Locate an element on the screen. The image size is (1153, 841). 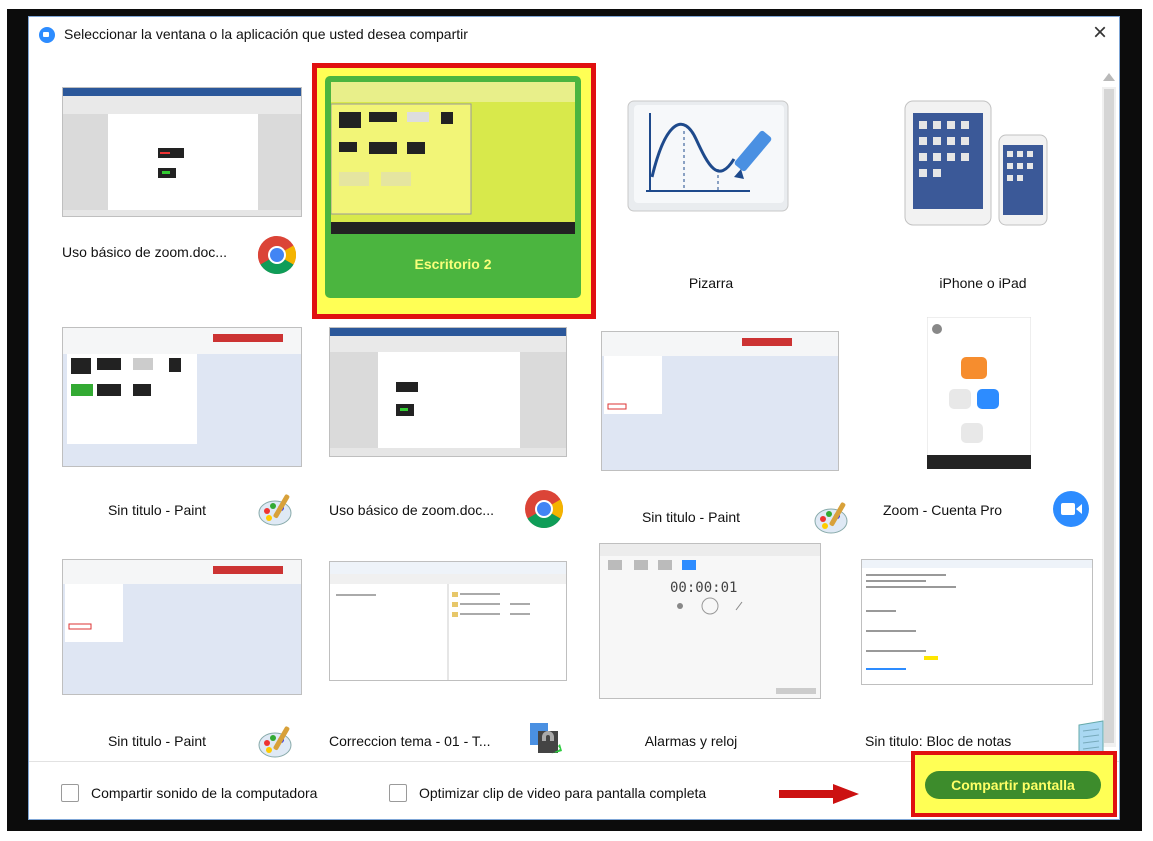
tile-label: Pizarra is located at coordinates (711, 283).